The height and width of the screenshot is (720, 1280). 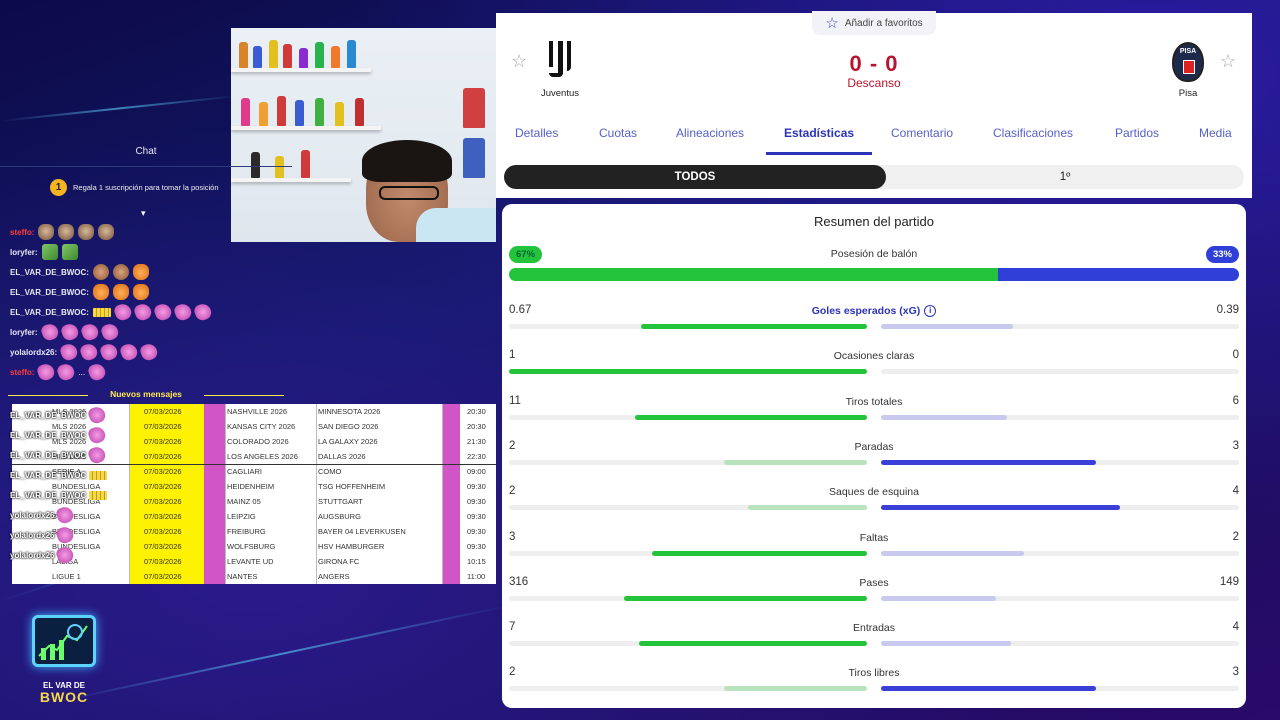 What do you see at coordinates (874, 673) in the screenshot?
I see `stat-label-text: Tiros libres` at bounding box center [874, 673].